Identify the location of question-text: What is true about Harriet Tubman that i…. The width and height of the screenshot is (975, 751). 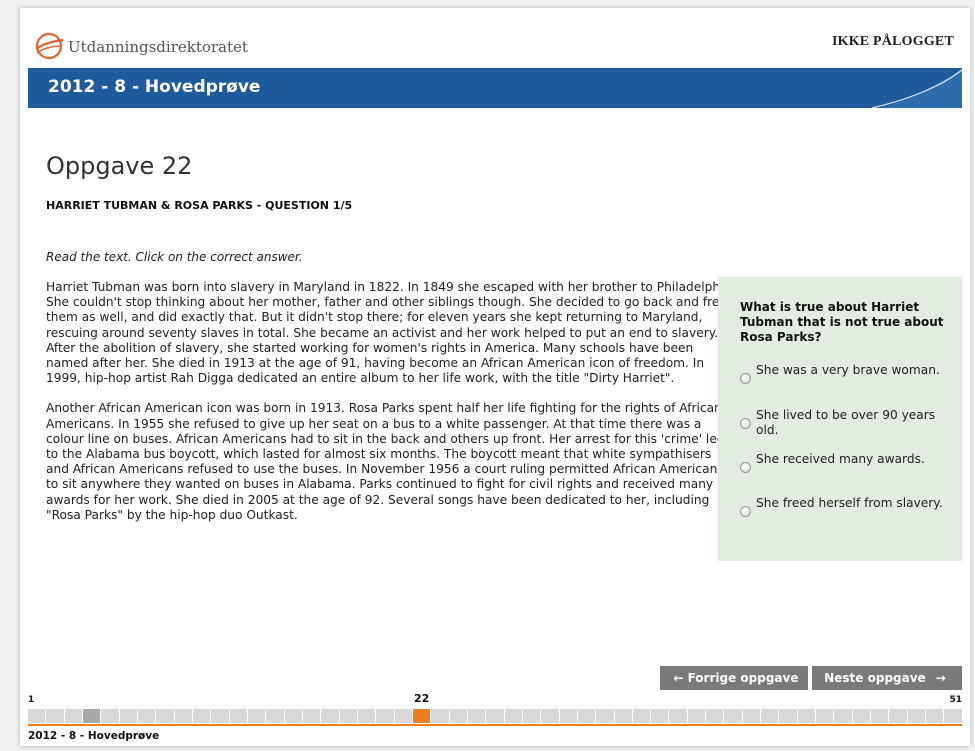
(842, 322).